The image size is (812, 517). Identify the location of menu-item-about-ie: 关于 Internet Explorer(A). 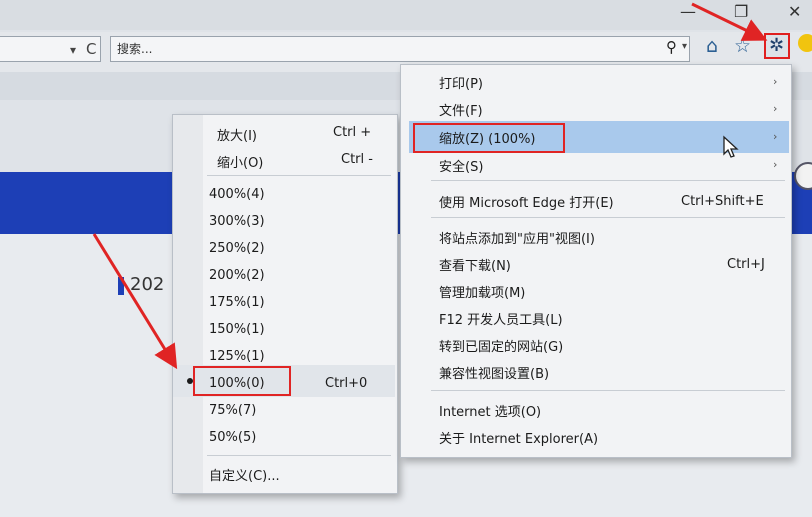
(518, 437).